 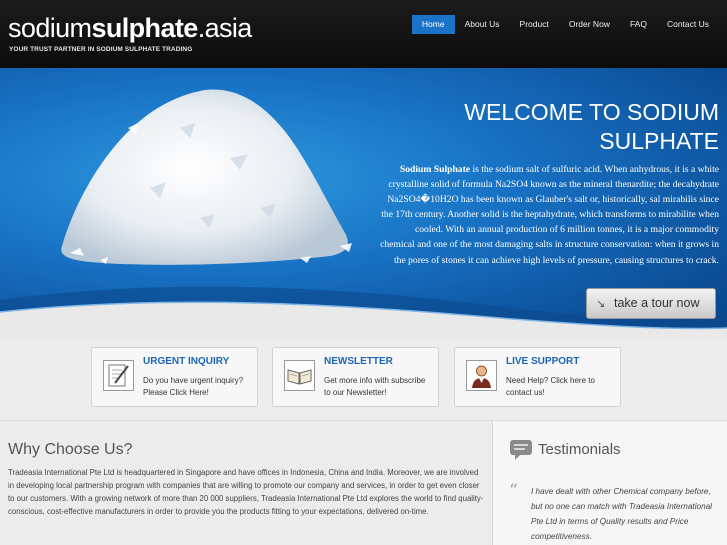 I want to click on support-person-icon, so click(x=481, y=375).